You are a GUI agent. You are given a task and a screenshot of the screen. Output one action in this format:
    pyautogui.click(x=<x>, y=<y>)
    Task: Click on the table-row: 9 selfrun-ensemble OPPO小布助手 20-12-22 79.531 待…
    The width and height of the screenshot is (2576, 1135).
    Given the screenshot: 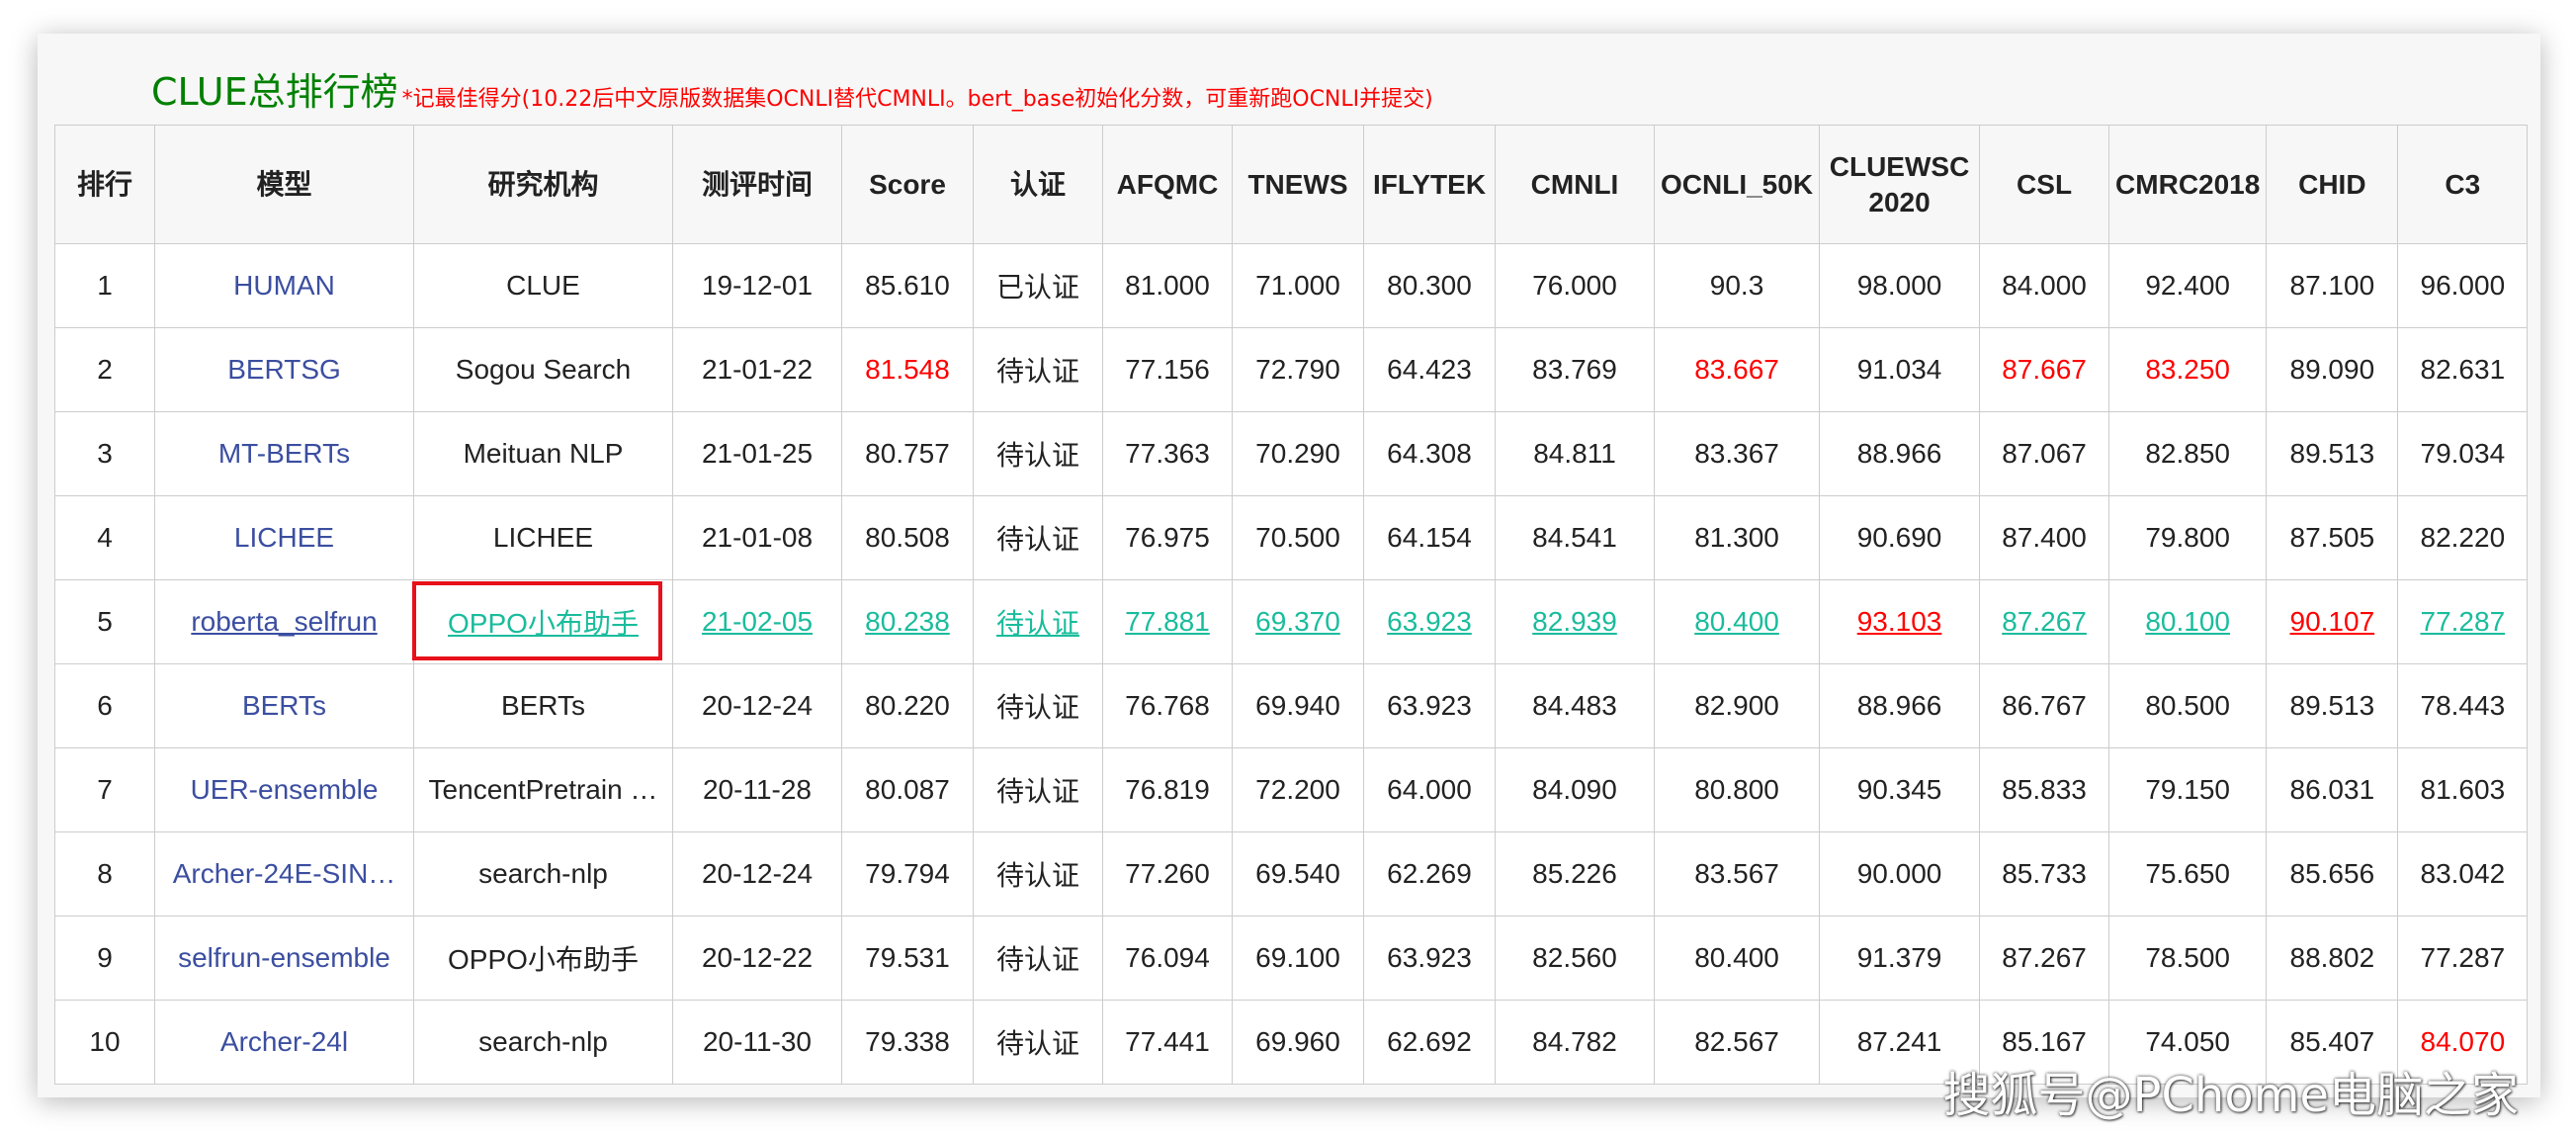 What is the action you would take?
    pyautogui.click(x=1291, y=958)
    